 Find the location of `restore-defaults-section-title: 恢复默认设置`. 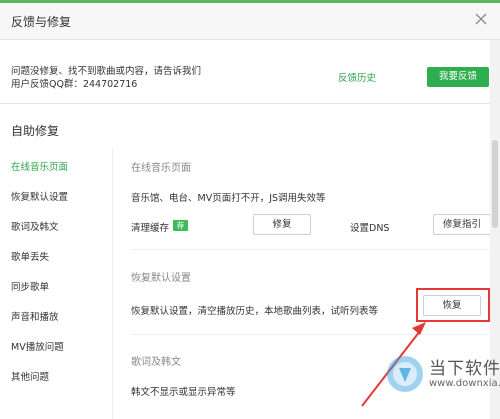

restore-defaults-section-title: 恢复默认设置 is located at coordinates (161, 278).